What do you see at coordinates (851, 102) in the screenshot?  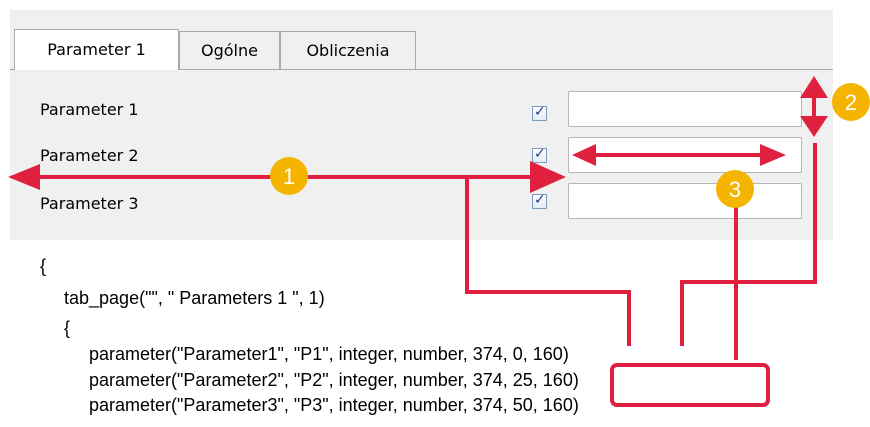 I see `badge-2-label: 2` at bounding box center [851, 102].